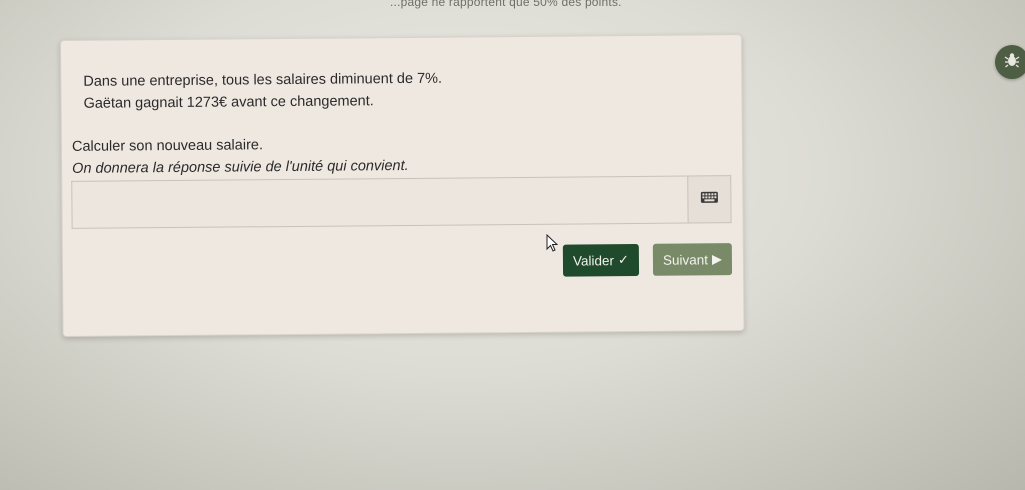 The image size is (1025, 490). I want to click on virtual-keyboard-button, so click(709, 199).